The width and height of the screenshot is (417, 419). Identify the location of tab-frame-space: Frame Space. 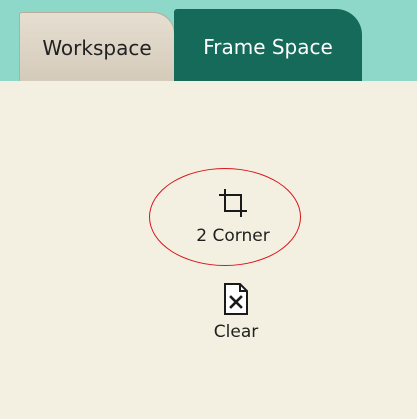
(268, 45).